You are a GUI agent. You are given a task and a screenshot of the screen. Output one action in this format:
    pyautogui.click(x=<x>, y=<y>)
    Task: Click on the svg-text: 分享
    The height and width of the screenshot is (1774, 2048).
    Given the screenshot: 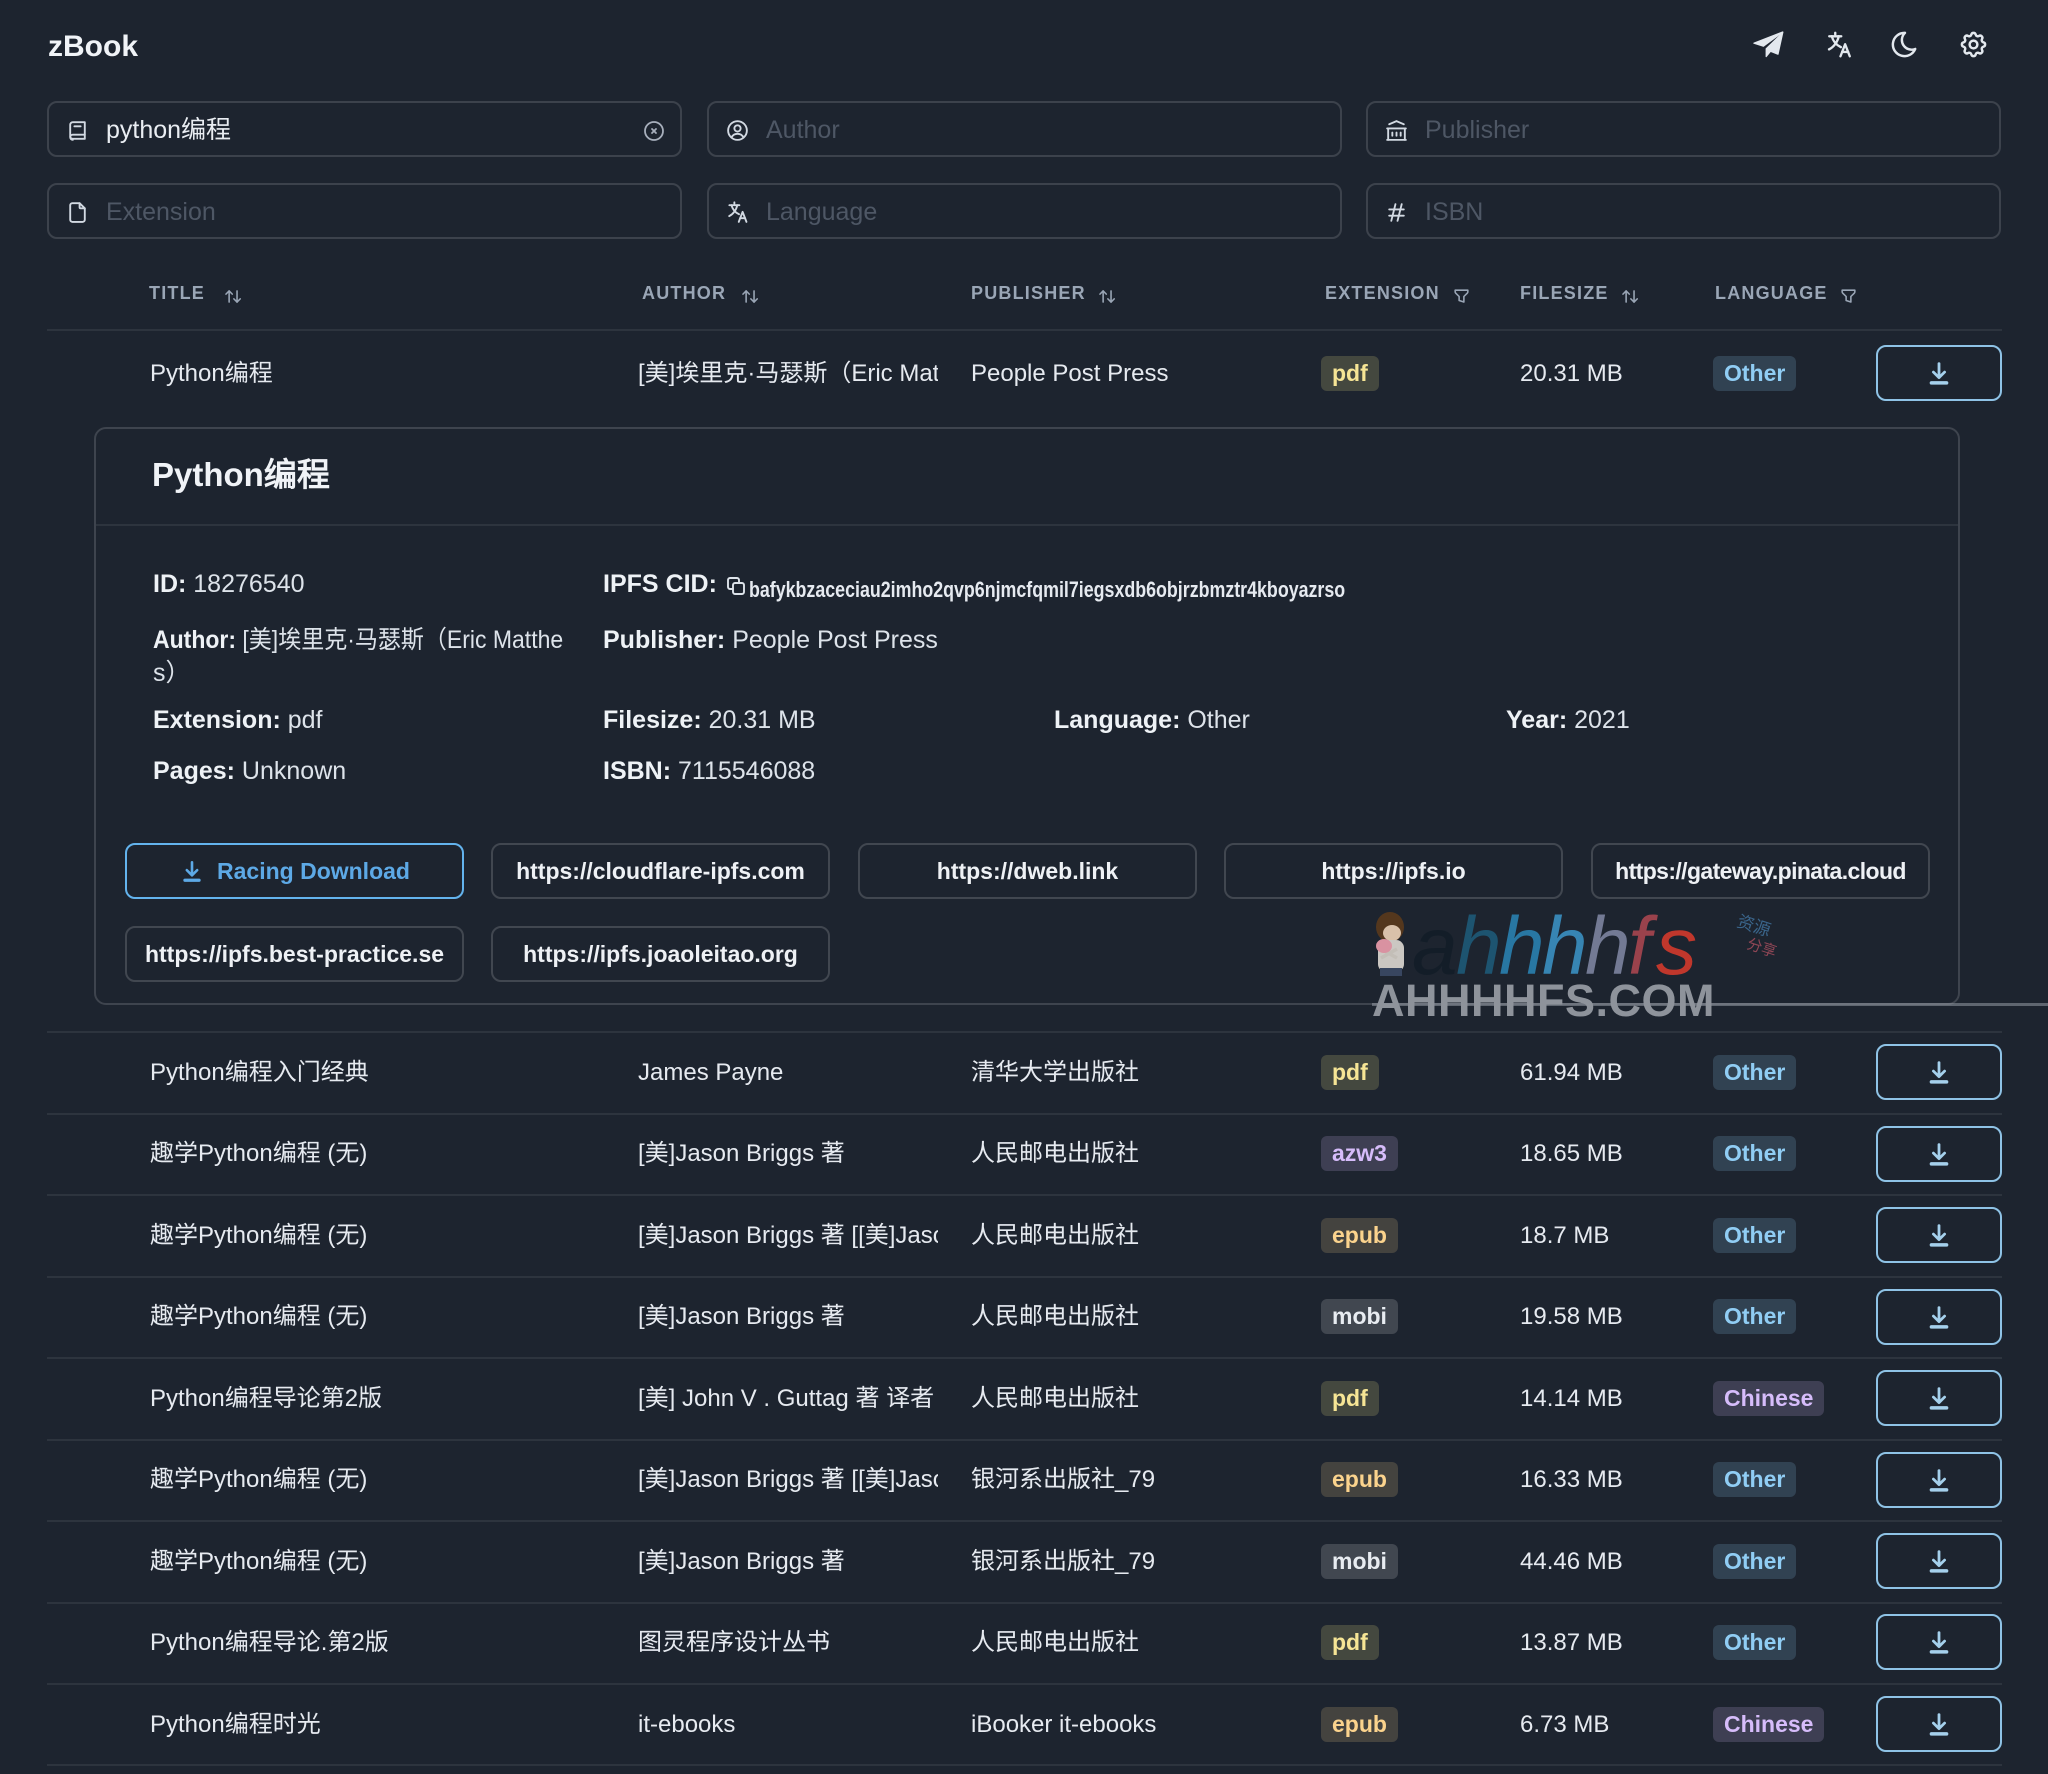 What is the action you would take?
    pyautogui.click(x=1761, y=948)
    